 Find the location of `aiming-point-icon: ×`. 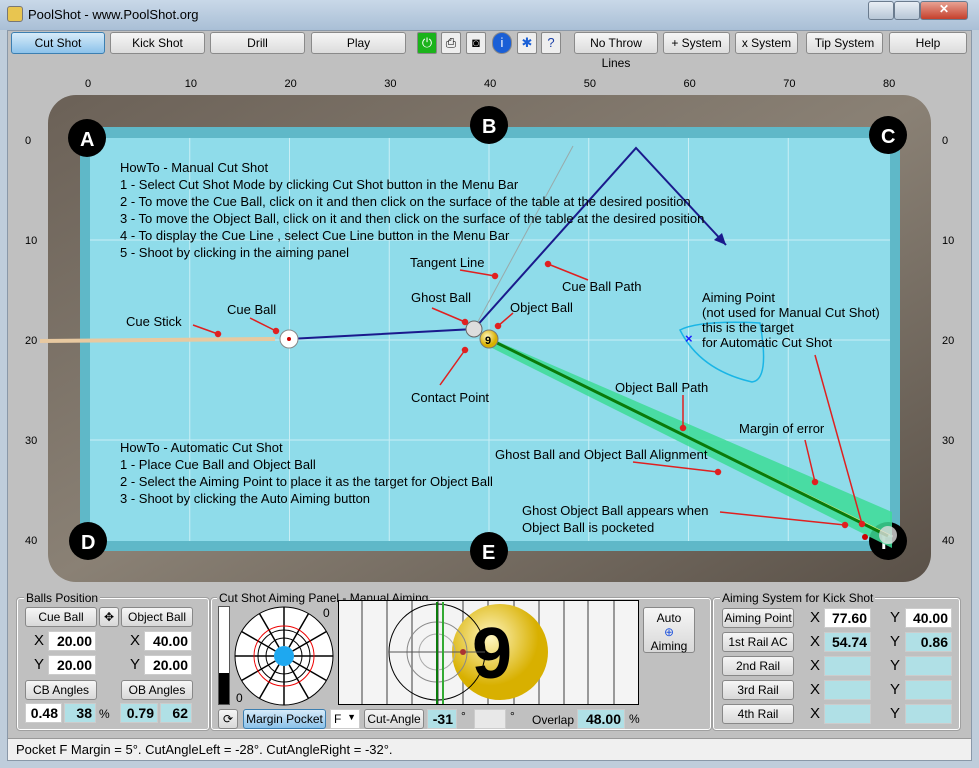

aiming-point-icon: × is located at coordinates (689, 338).